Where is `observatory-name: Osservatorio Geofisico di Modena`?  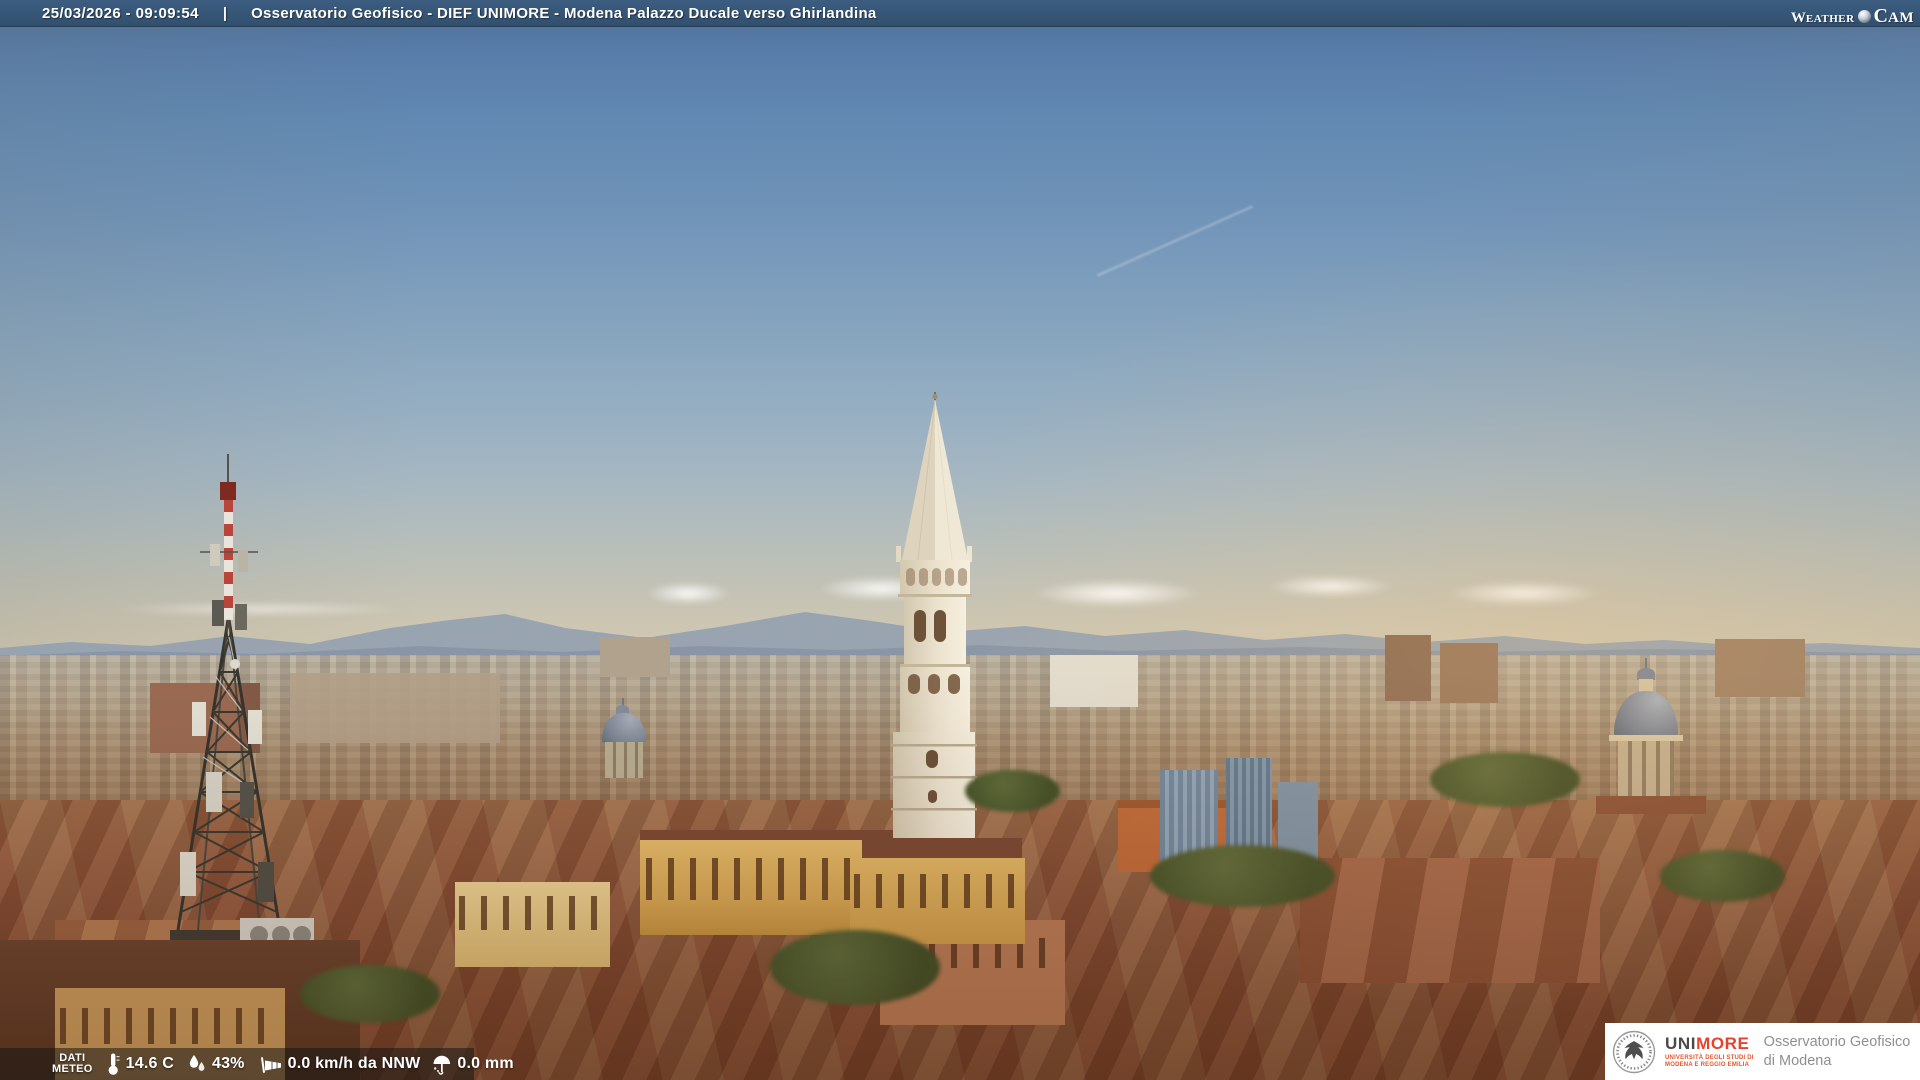
observatory-name: Osservatorio Geofisico di Modena is located at coordinates (1837, 1052).